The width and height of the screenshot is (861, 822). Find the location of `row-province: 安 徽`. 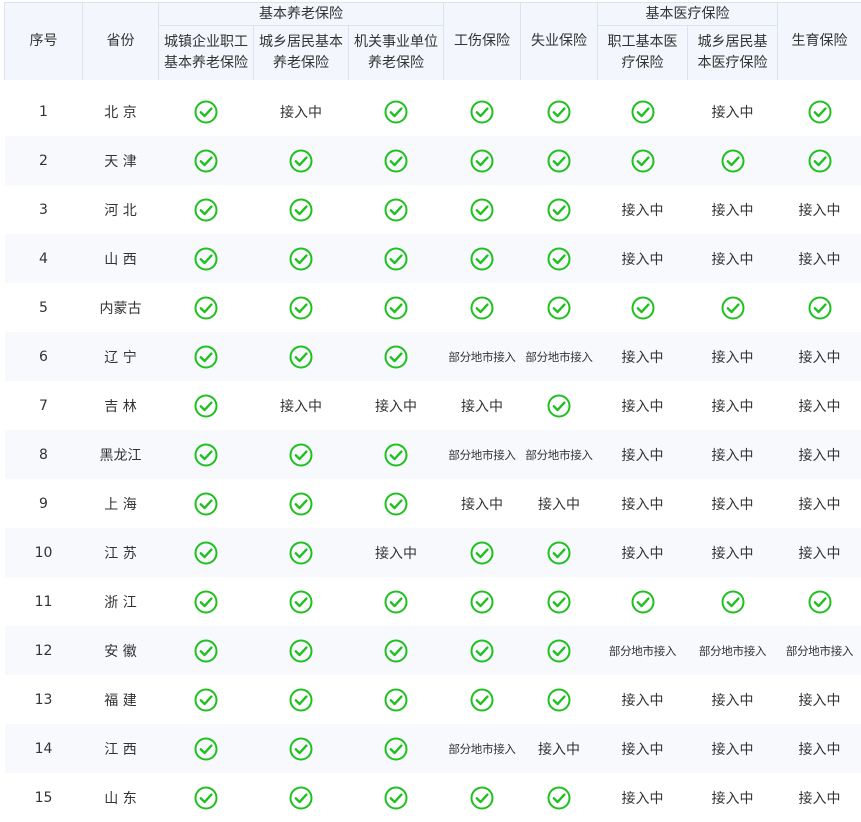

row-province: 安 徽 is located at coordinates (121, 650).